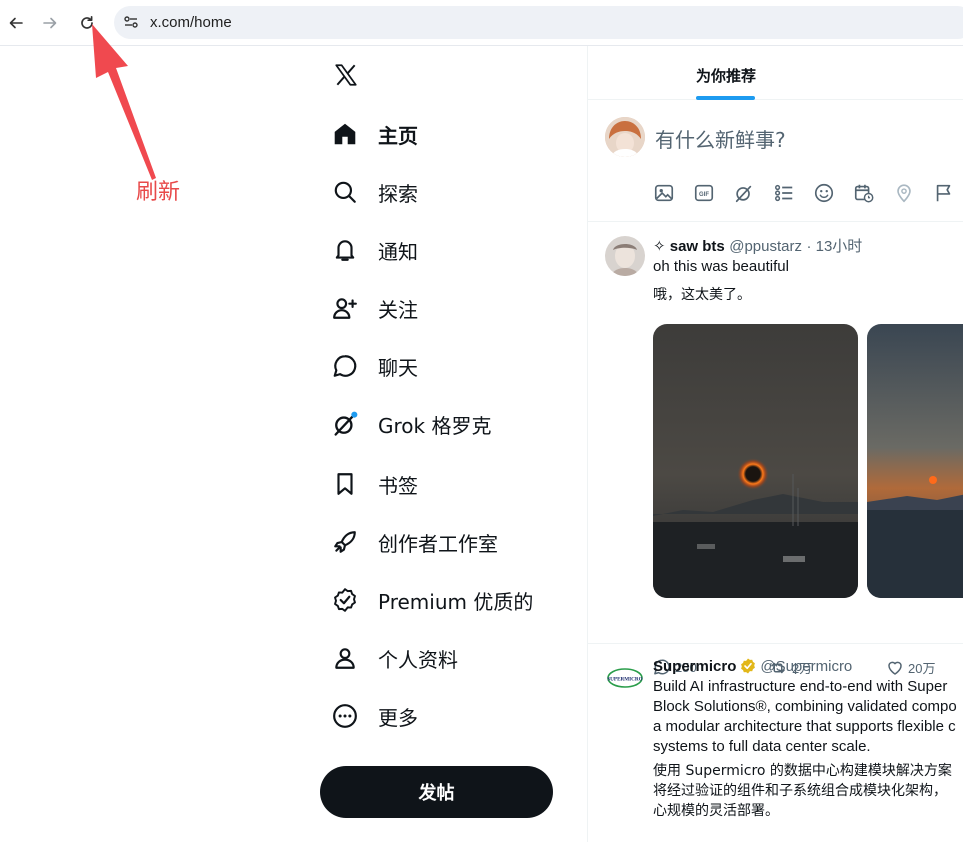 The image size is (963, 842). Describe the element at coordinates (418, 659) in the screenshot. I see `sidebar-item-label: 个人资料` at that location.